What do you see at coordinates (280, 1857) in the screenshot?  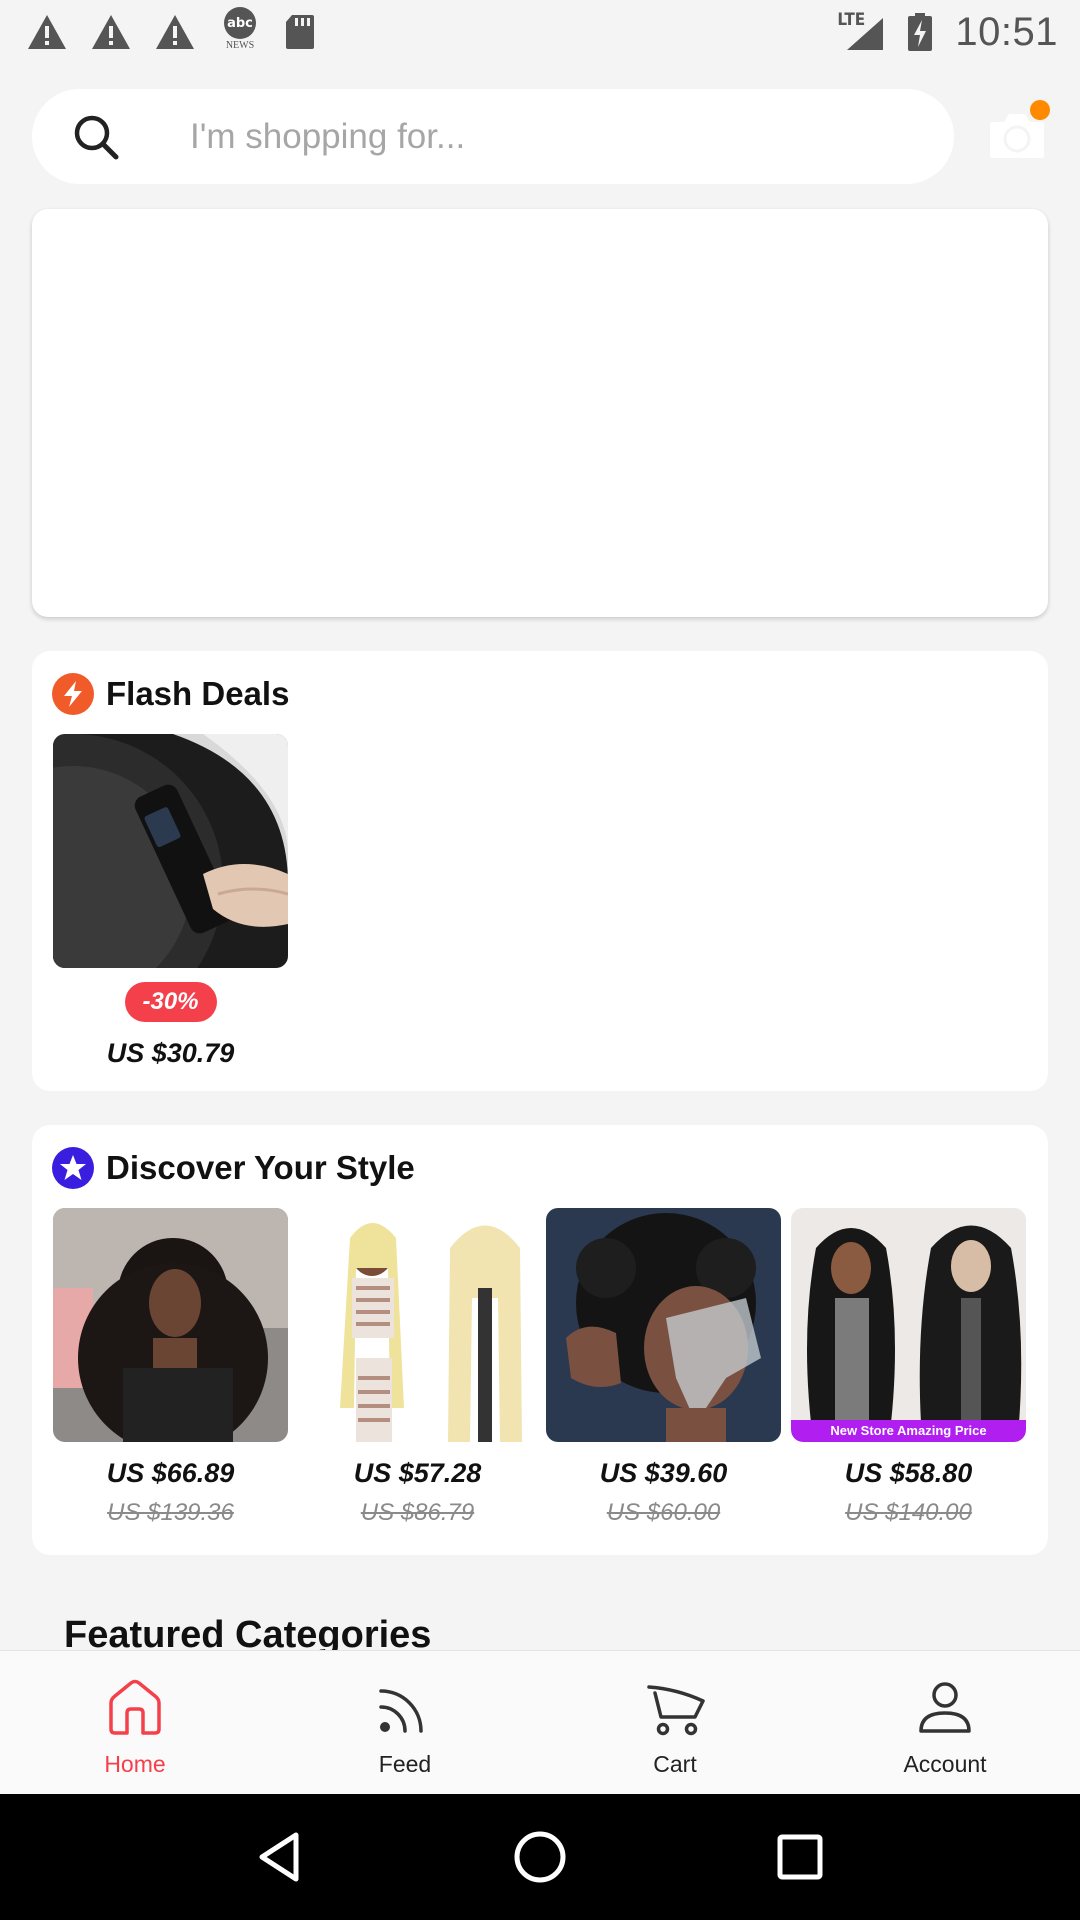 I see `back-icon` at bounding box center [280, 1857].